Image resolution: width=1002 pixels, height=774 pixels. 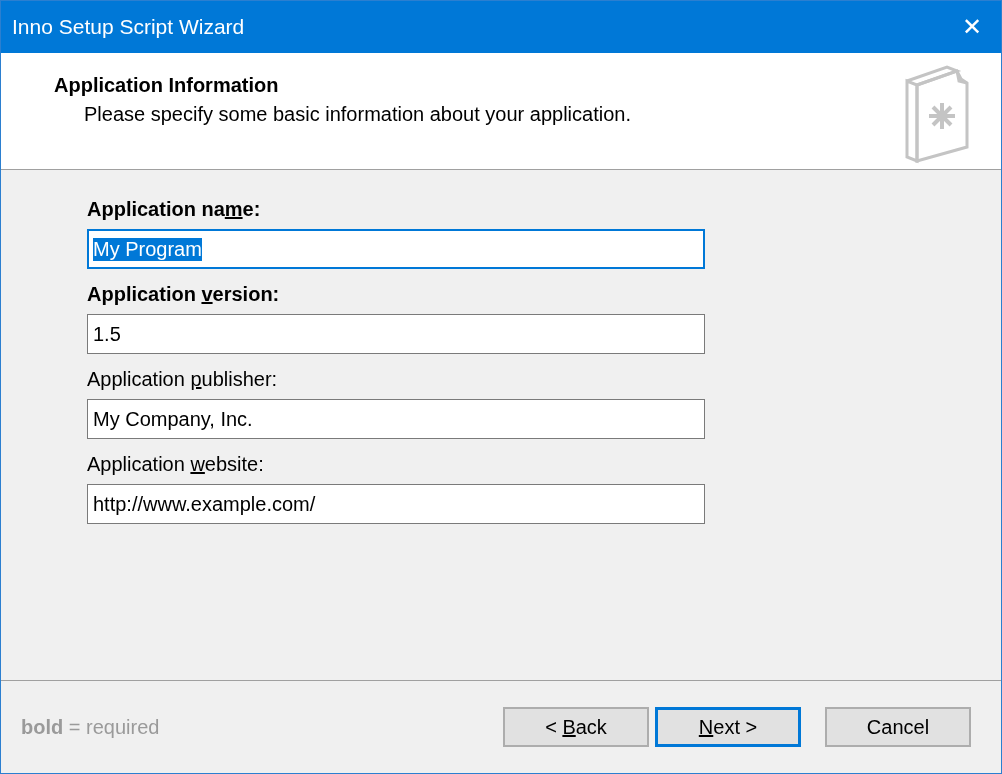 I want to click on text-field: 1.5, so click(x=396, y=334).